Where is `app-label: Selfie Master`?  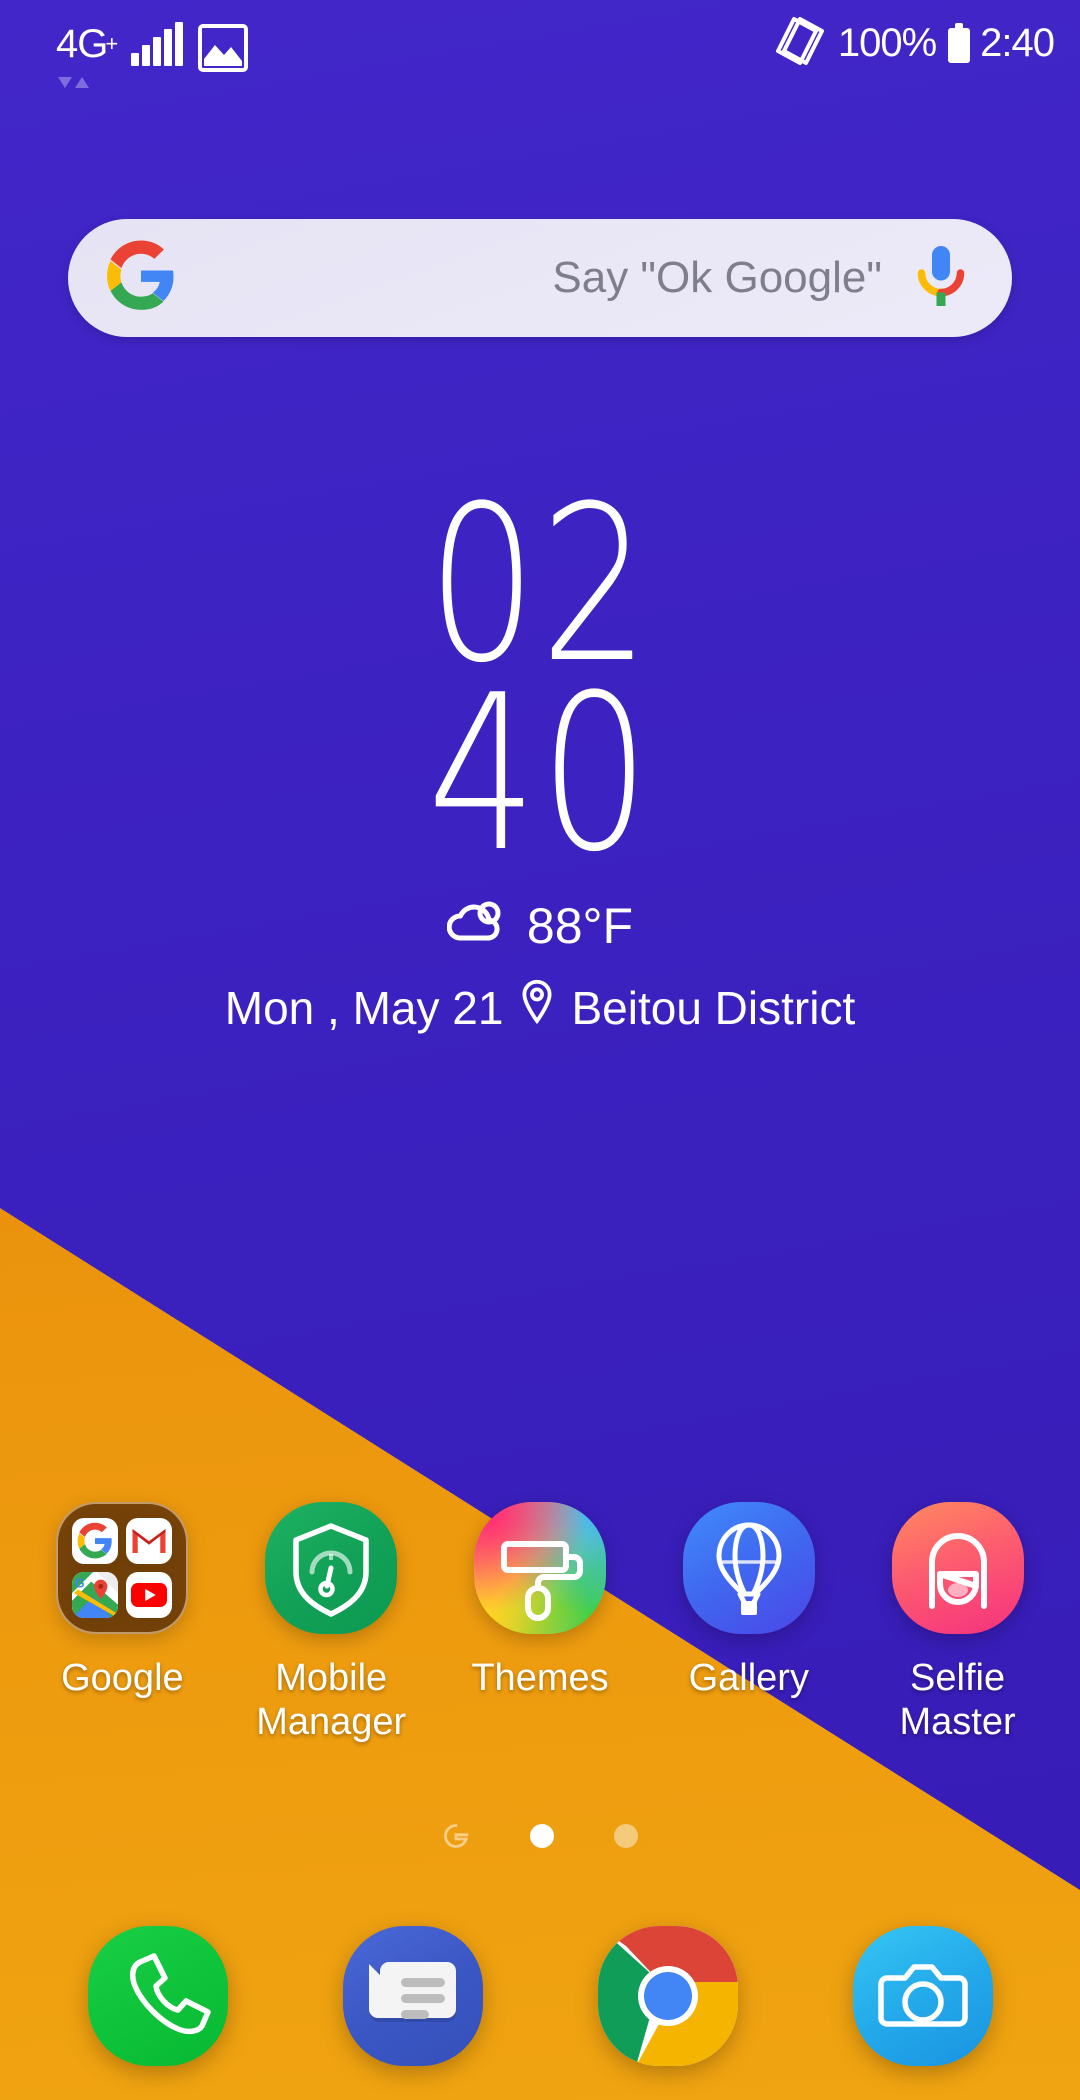 app-label: Selfie Master is located at coordinates (957, 1700).